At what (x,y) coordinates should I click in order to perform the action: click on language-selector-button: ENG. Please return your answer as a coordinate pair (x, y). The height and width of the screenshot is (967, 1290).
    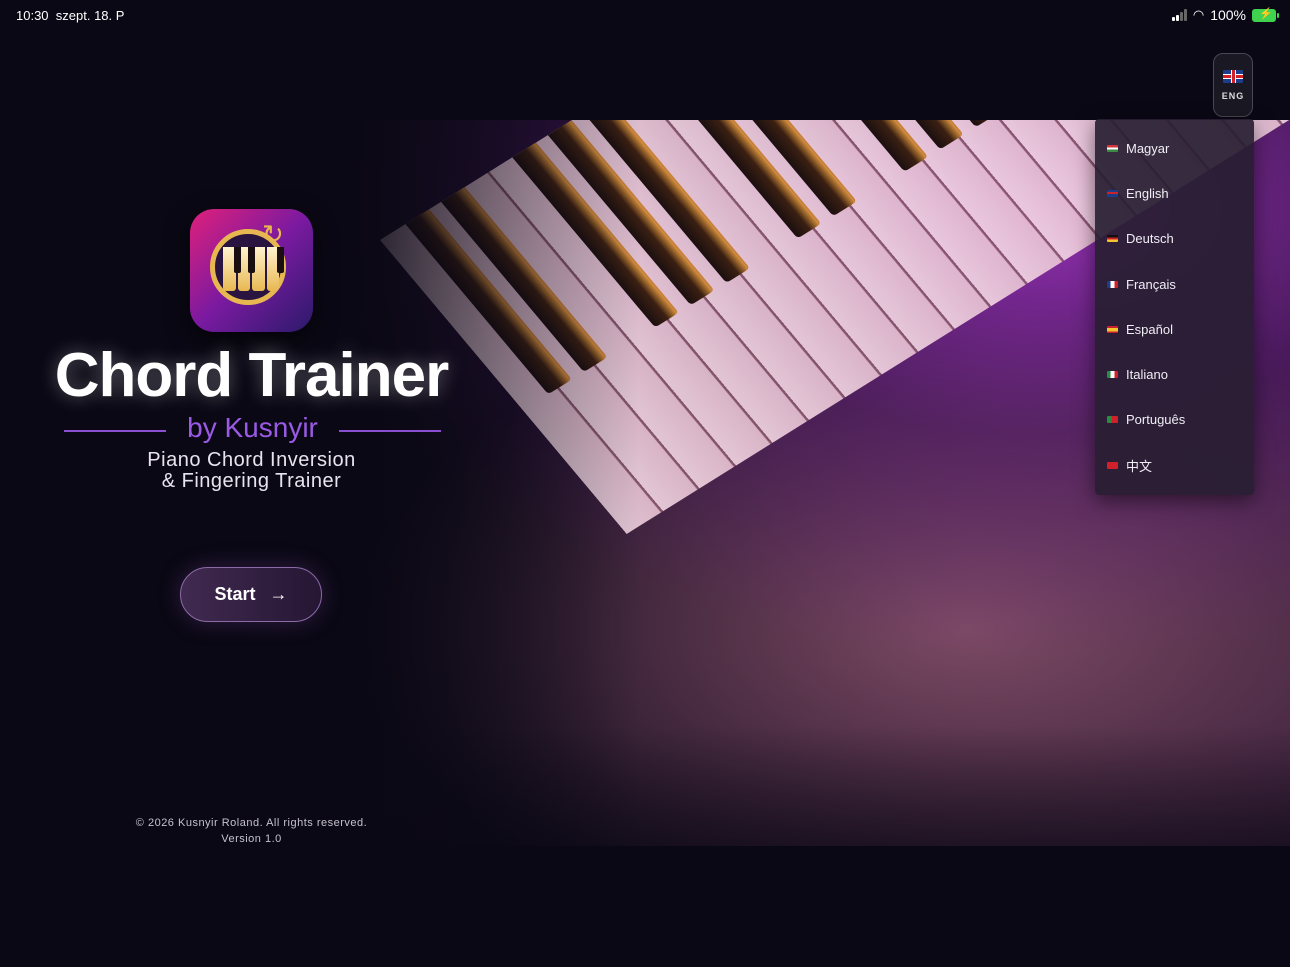
    Looking at the image, I should click on (1233, 85).